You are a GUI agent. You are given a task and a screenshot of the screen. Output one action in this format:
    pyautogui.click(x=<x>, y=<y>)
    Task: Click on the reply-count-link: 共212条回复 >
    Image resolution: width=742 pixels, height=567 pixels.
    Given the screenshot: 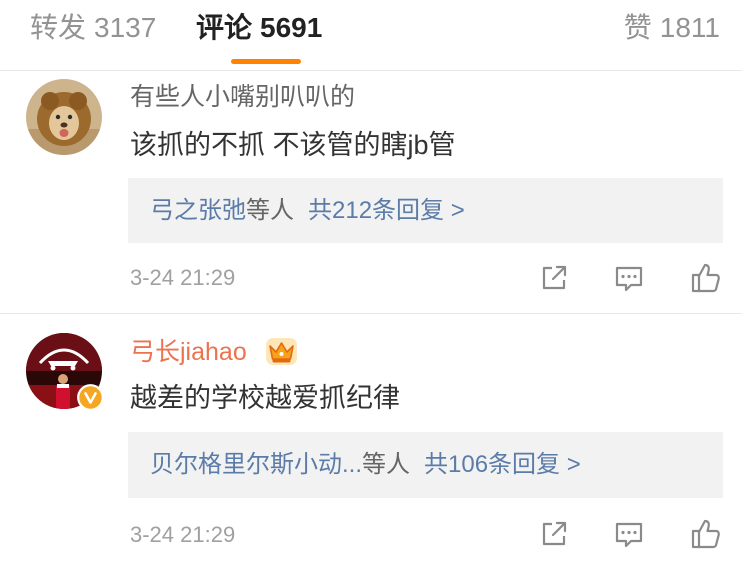 What is the action you would take?
    pyautogui.click(x=386, y=210)
    